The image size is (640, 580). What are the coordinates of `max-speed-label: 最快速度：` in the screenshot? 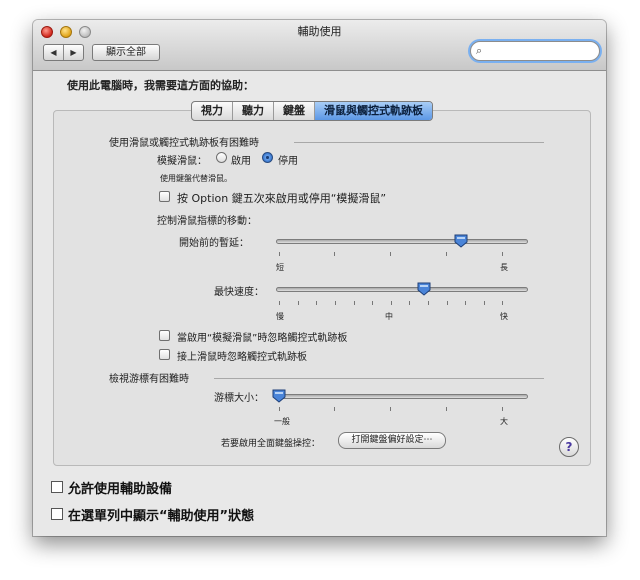 It's located at (239, 292).